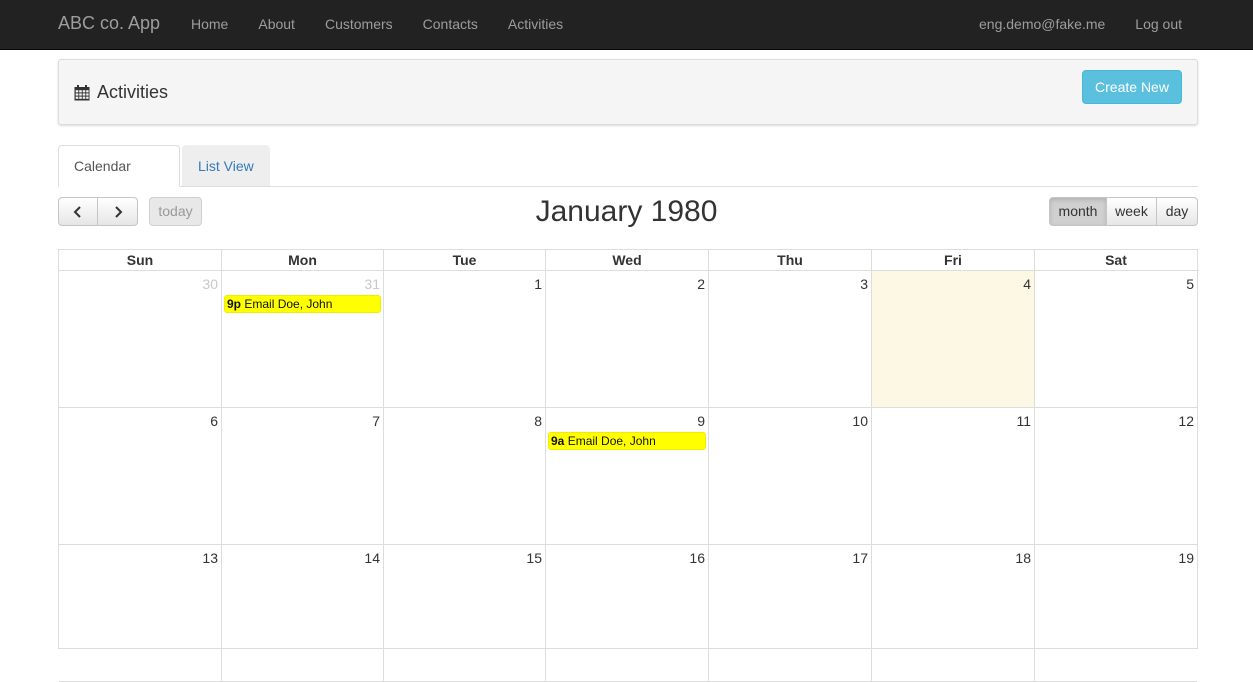  I want to click on day-cell: 11, so click(953, 476).